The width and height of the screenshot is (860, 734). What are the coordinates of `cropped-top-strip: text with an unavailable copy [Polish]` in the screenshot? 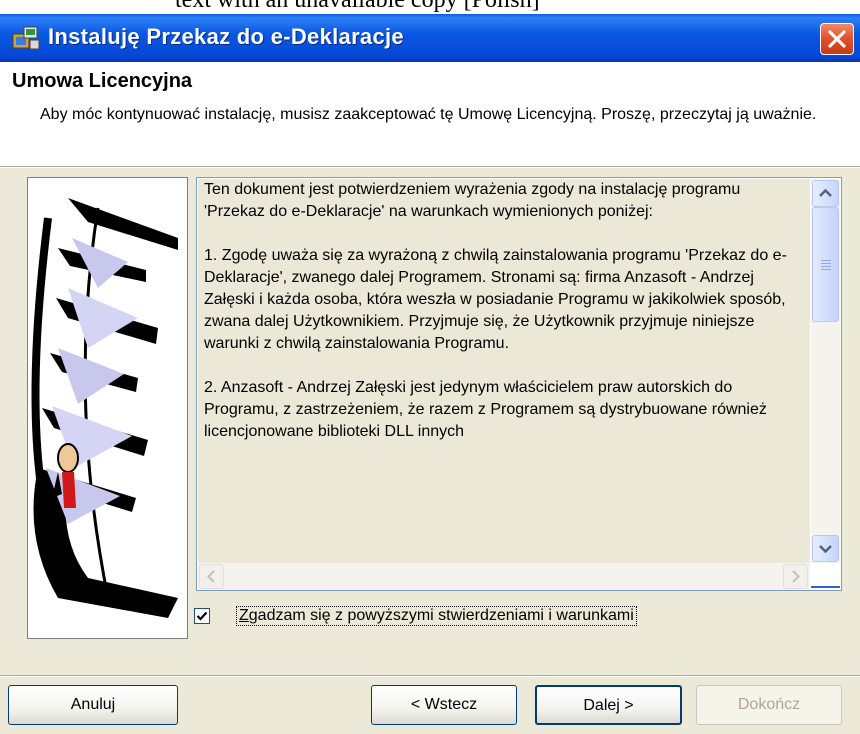 It's located at (430, 7).